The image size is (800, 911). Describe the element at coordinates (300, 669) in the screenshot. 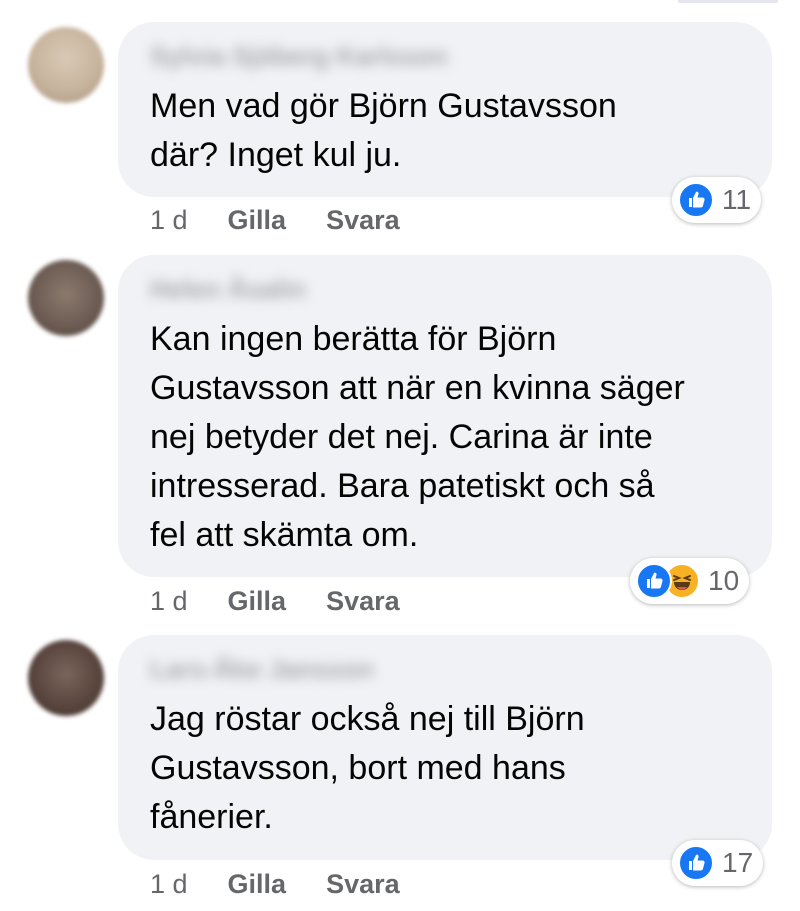

I see `comment-author: Lars-Åke Jansson` at that location.